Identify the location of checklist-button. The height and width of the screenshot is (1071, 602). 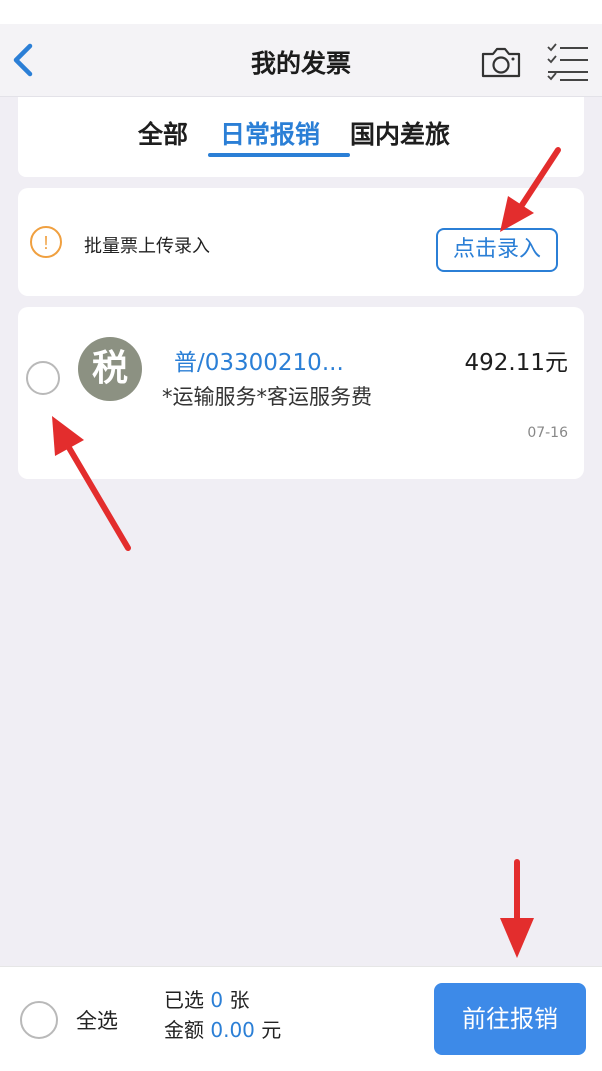
(567, 62).